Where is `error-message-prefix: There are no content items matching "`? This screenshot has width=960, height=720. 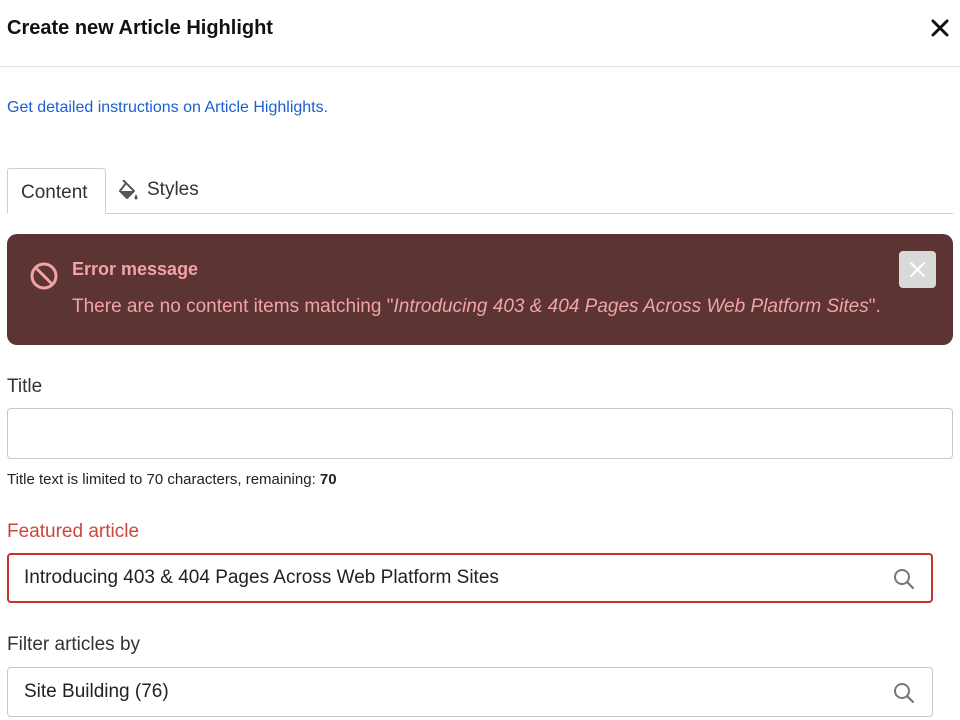 error-message-prefix: There are no content items matching " is located at coordinates (233, 306).